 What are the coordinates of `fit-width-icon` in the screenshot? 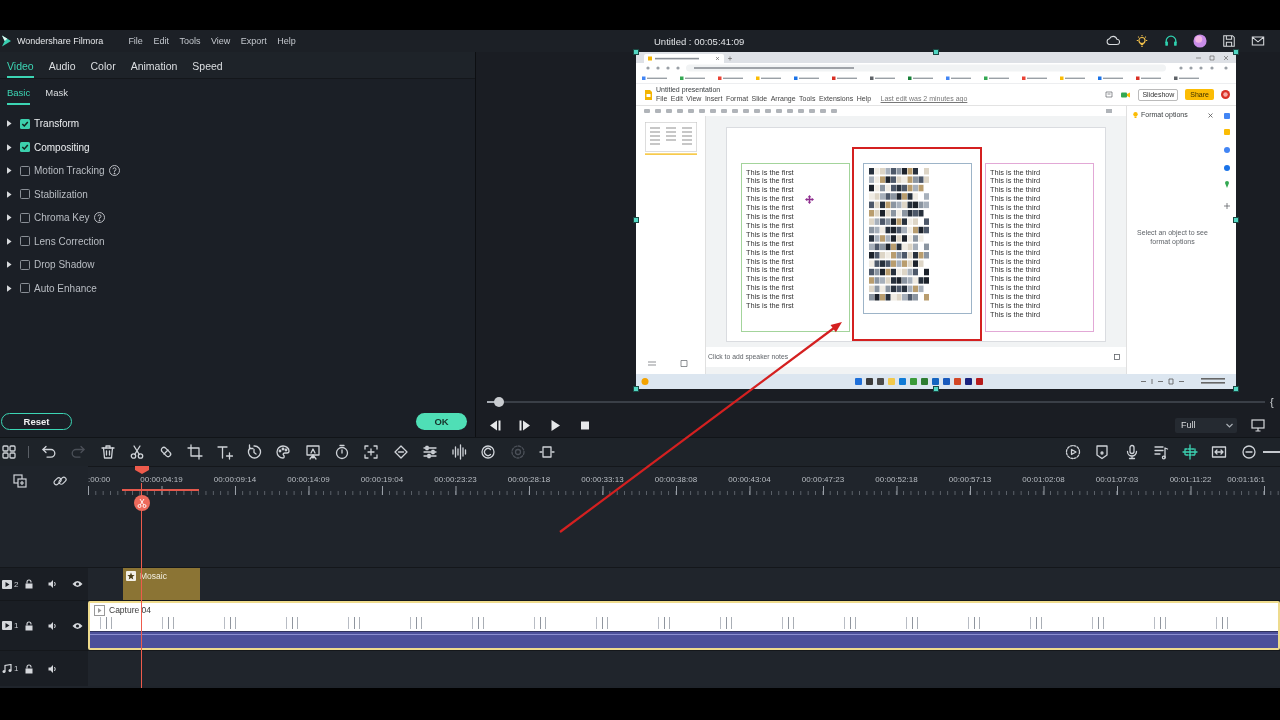 It's located at (1219, 452).